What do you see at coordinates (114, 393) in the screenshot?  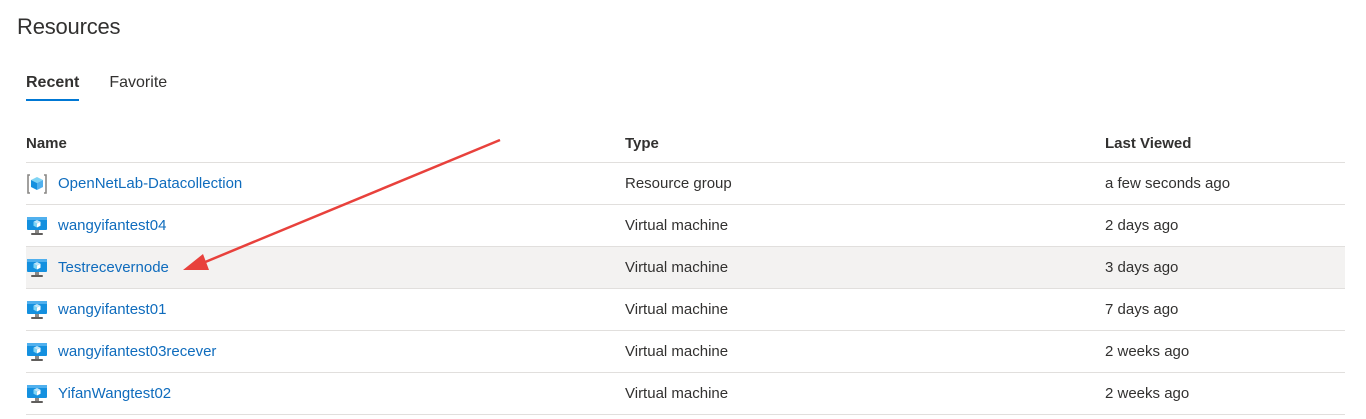 I see `resource-link: YifanWangtest02` at bounding box center [114, 393].